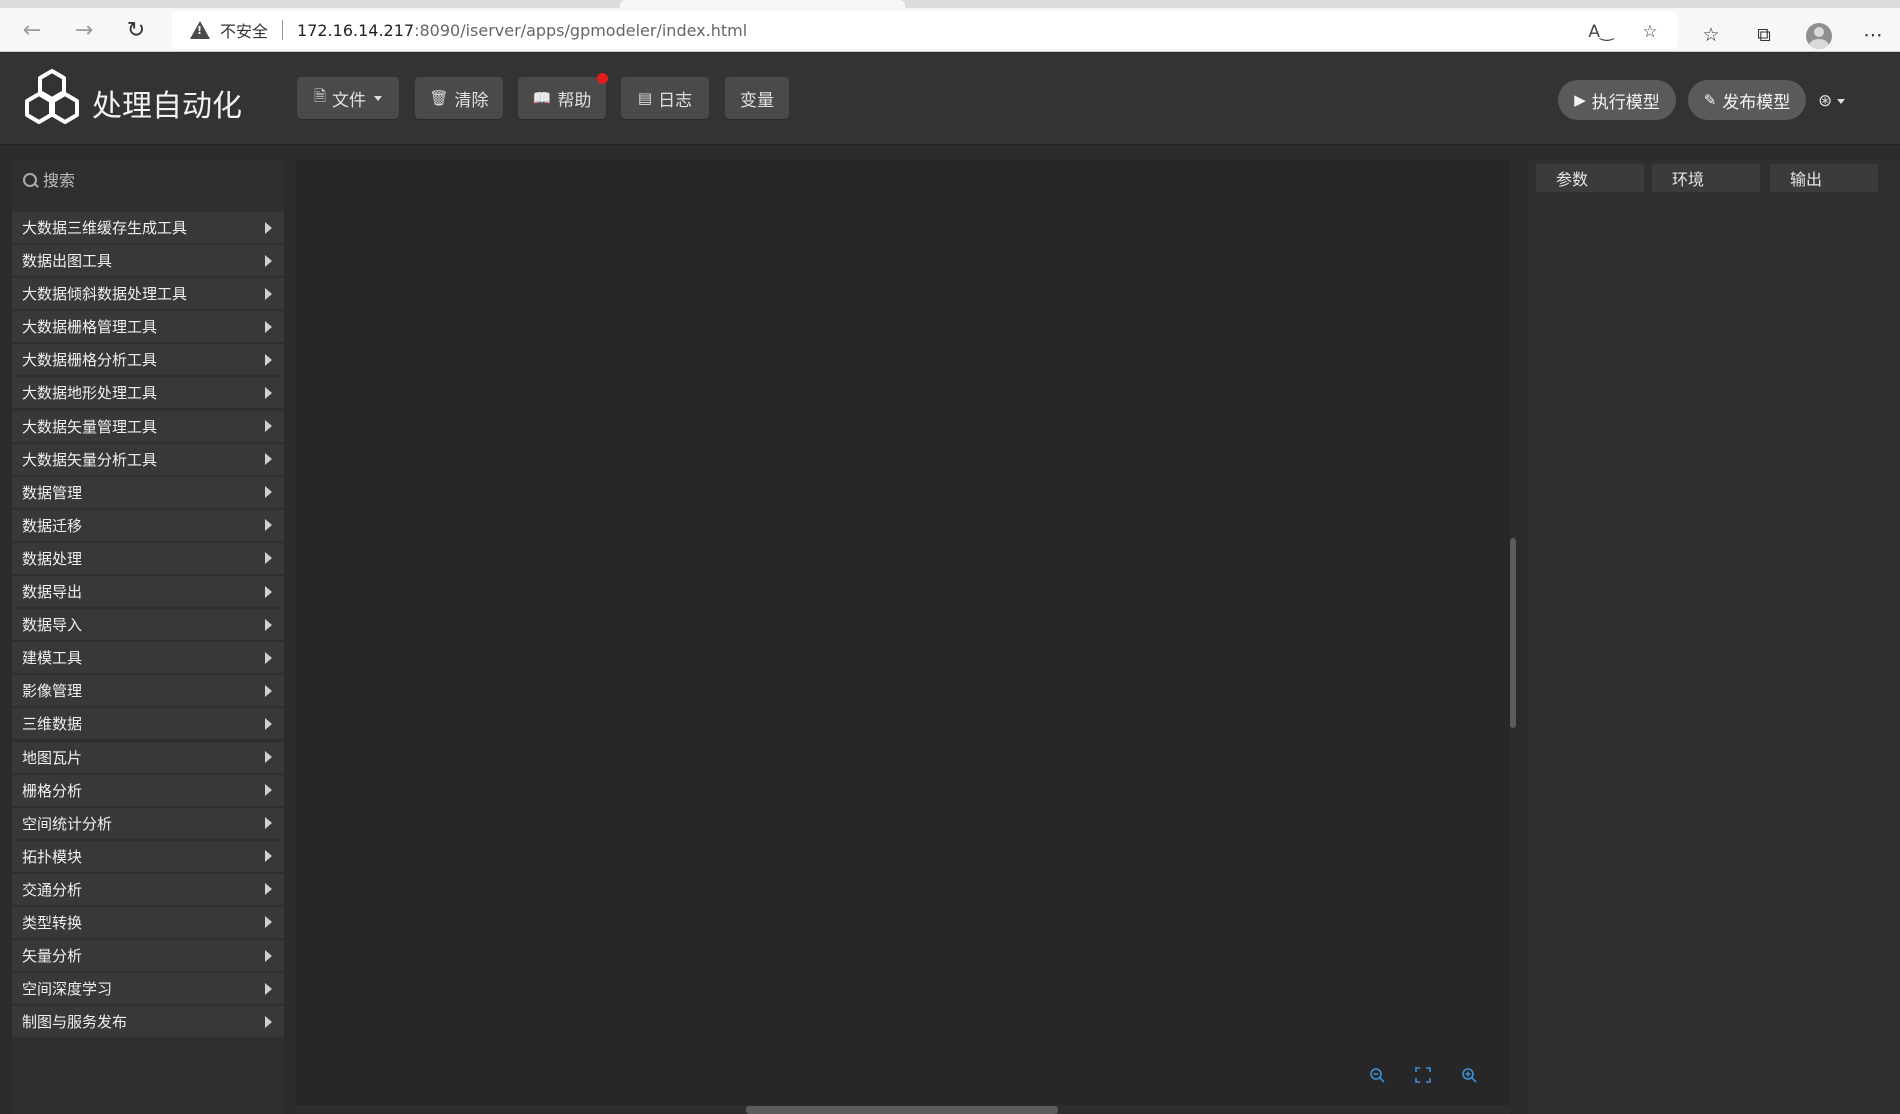 The height and width of the screenshot is (1114, 1900). Describe the element at coordinates (148, 658) in the screenshot. I see `tool-category-item: 建模工具` at that location.